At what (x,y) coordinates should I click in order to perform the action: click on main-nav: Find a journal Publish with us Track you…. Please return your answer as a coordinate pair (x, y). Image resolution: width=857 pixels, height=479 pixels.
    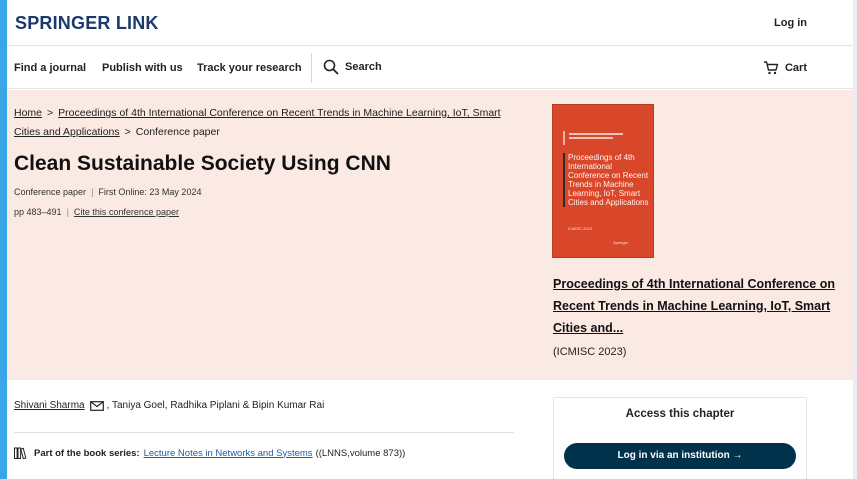
    Looking at the image, I should click on (430, 68).